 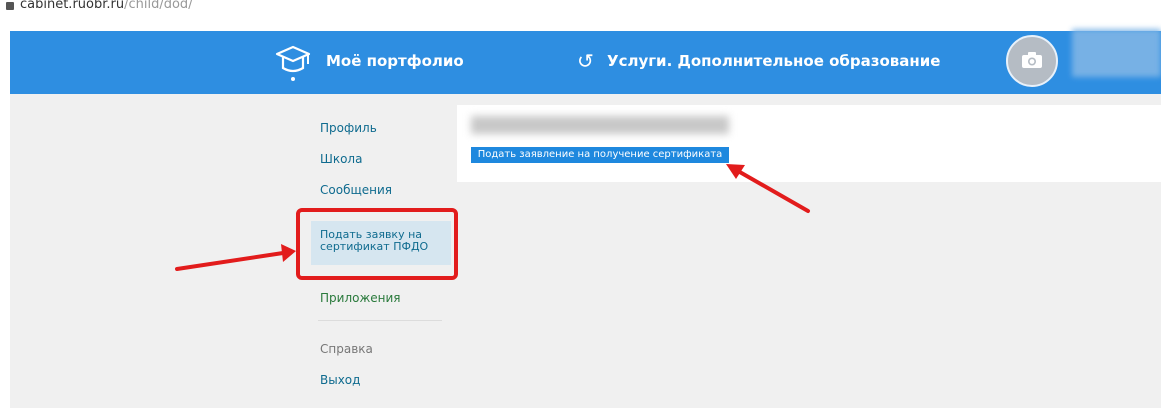 What do you see at coordinates (340, 380) in the screenshot?
I see `sidebar-item-logout: Выход` at bounding box center [340, 380].